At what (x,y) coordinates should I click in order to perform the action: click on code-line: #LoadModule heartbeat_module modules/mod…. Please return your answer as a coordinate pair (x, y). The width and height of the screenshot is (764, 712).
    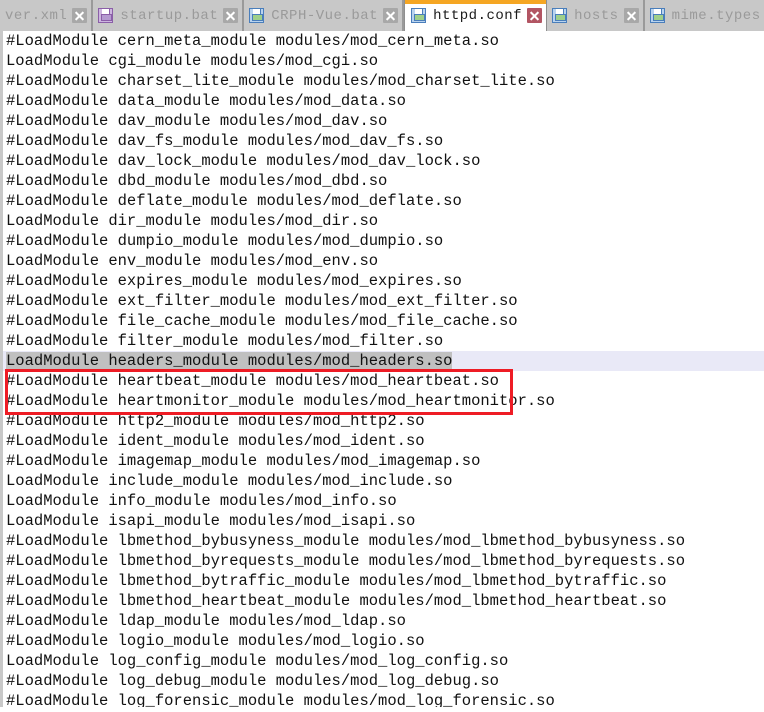
    Looking at the image, I should click on (383, 381).